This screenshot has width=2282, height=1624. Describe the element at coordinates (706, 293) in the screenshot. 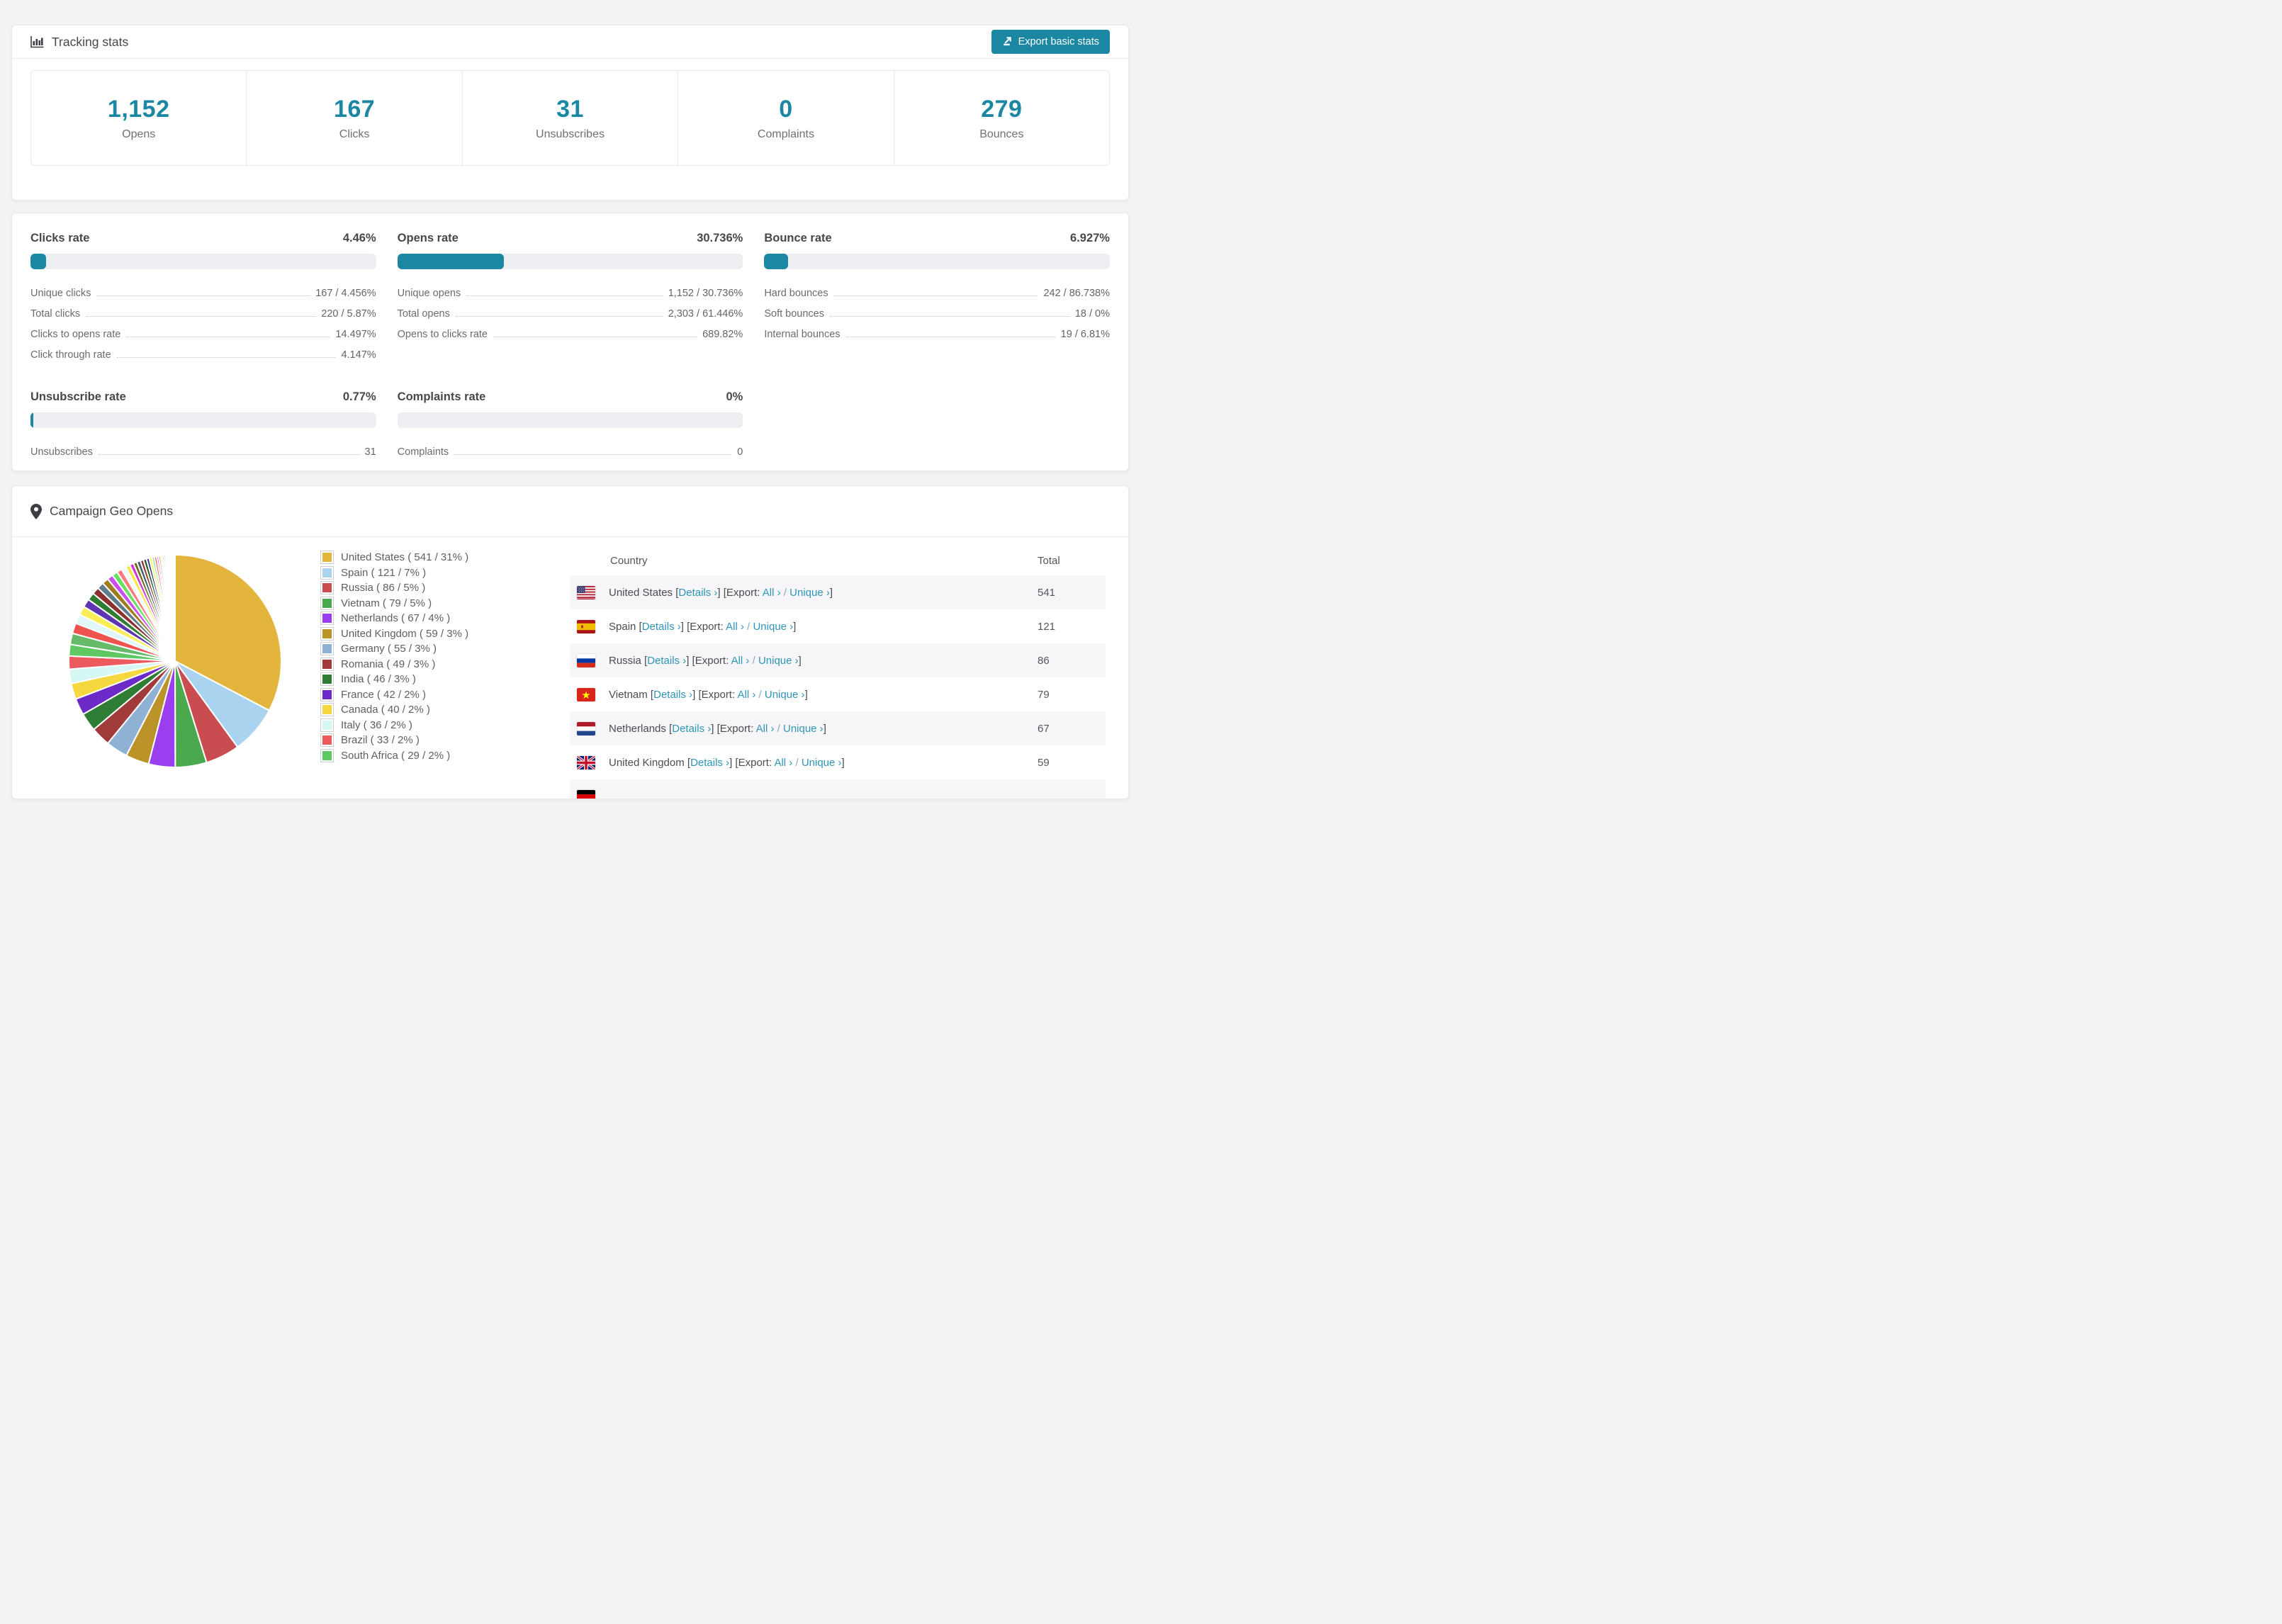

I see `rate-row-value: 1,152 / 30.736%` at that location.